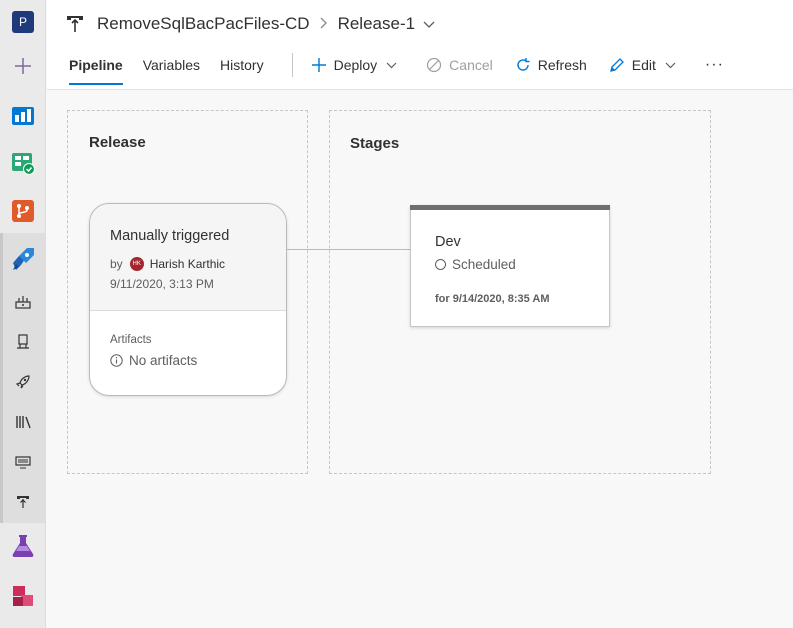  I want to click on more-actions-button: ···, so click(714, 65).